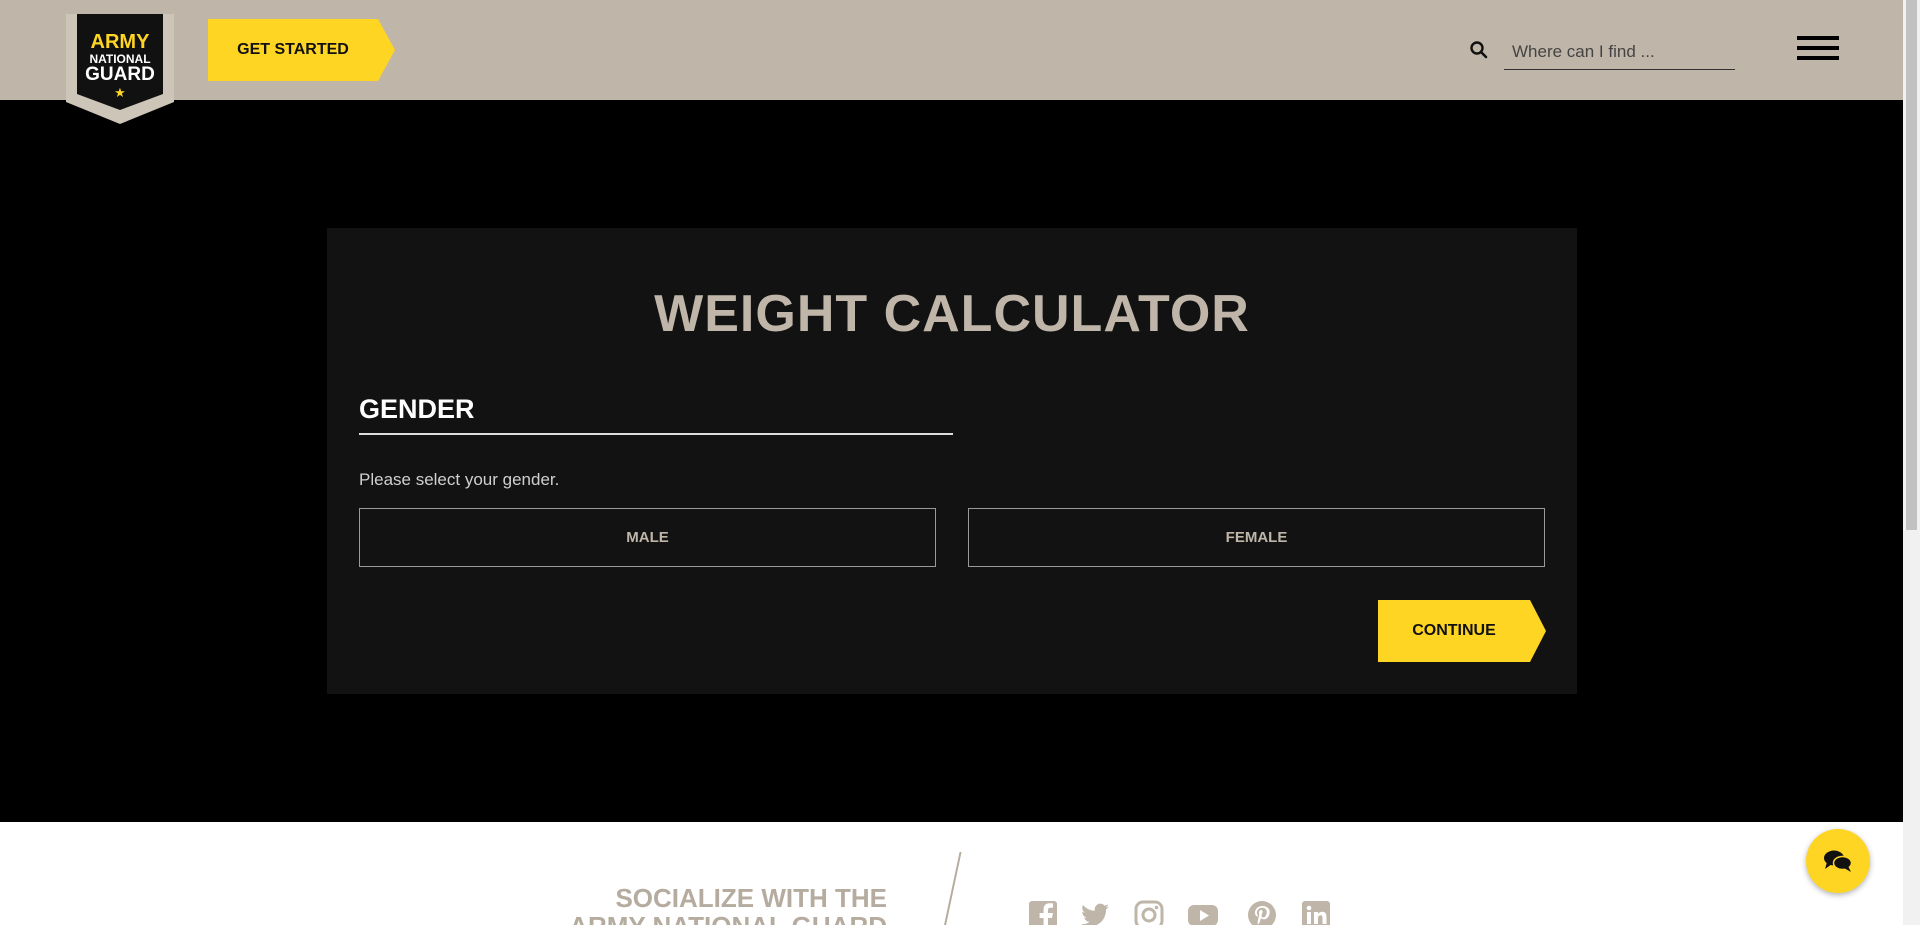  I want to click on site-header: ARMY NATIONAL GUARD ★ GET STARTED, so click(951, 62).